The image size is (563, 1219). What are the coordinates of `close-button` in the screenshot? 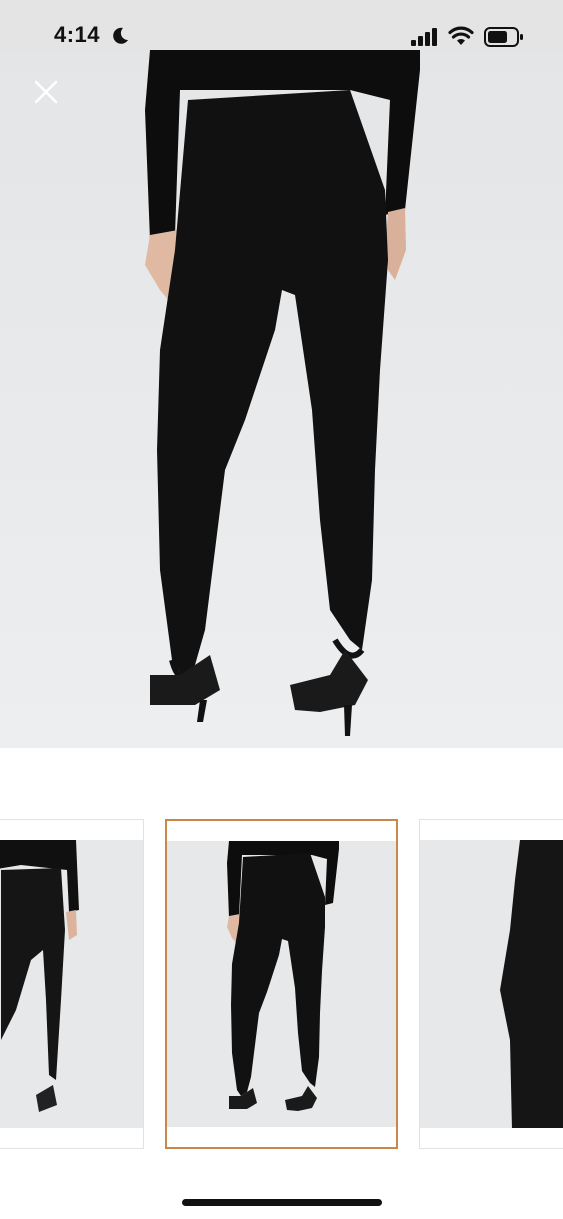 It's located at (54, 100).